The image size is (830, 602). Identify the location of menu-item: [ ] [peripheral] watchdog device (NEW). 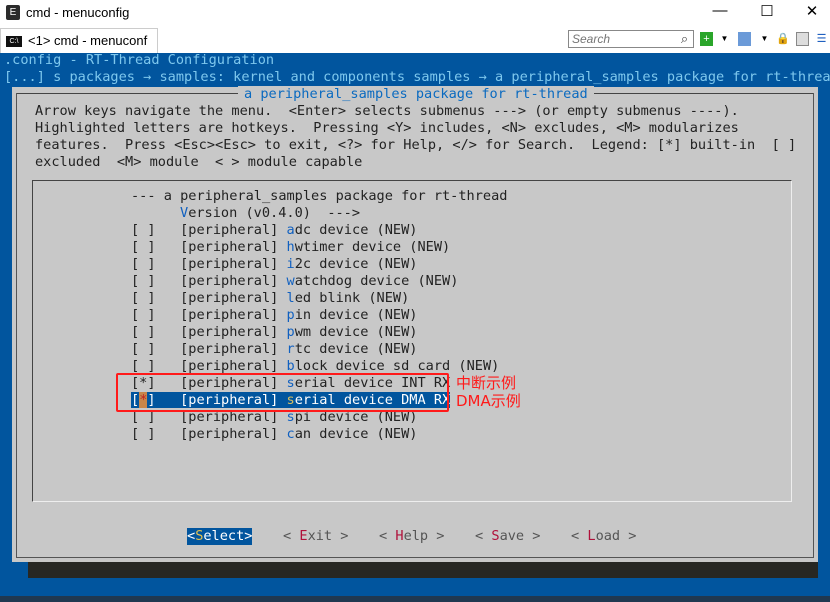
(294, 281).